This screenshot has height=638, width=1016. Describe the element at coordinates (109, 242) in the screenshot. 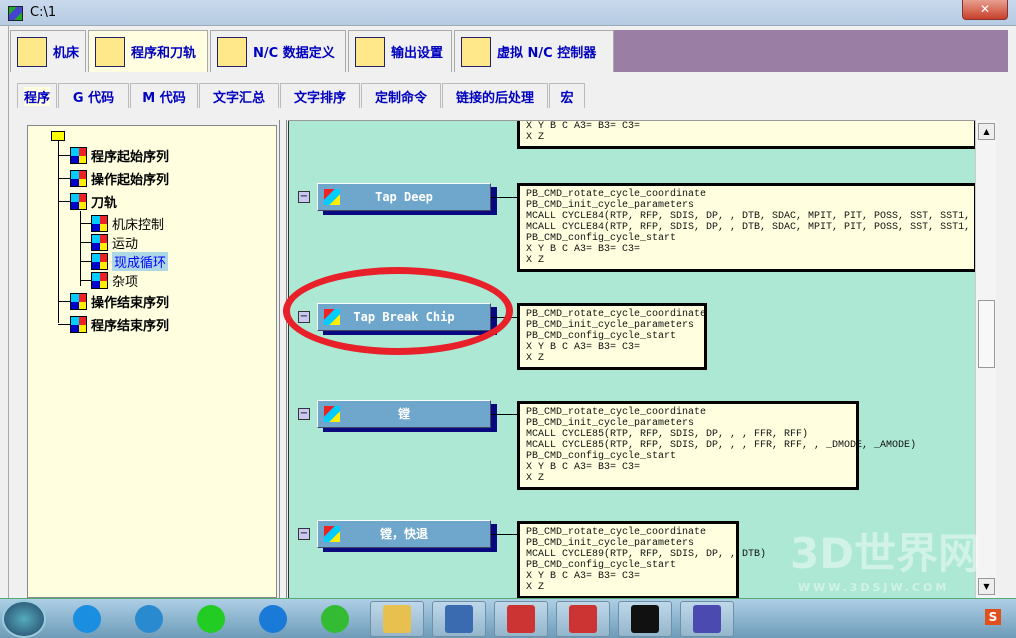

I see `tree-item: 运动` at that location.